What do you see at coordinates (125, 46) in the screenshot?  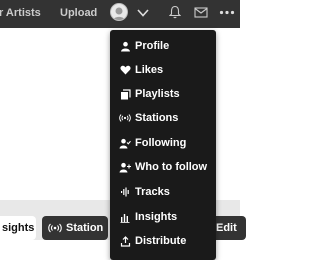 I see `person-icon` at bounding box center [125, 46].